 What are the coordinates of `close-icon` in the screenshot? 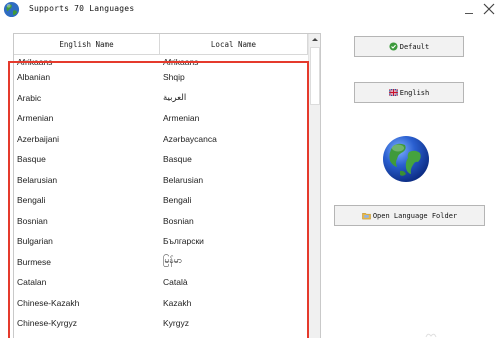 It's located at (489, 9).